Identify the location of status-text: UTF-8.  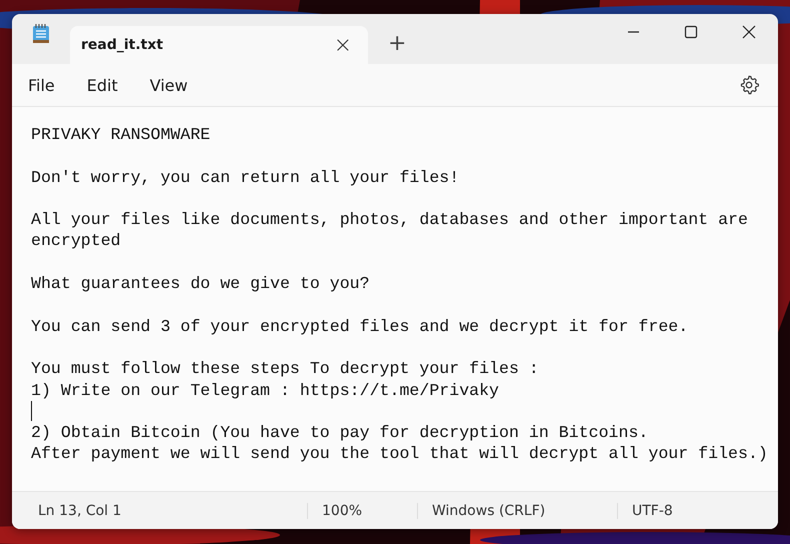
(652, 510).